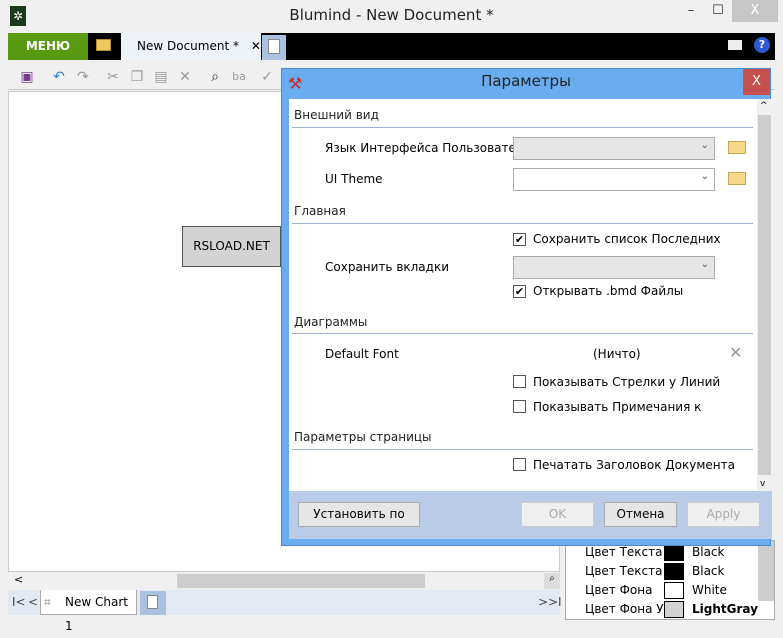 This screenshot has width=783, height=638. Describe the element at coordinates (614, 267) in the screenshot. I see `save-tabs-select: ⌄` at that location.